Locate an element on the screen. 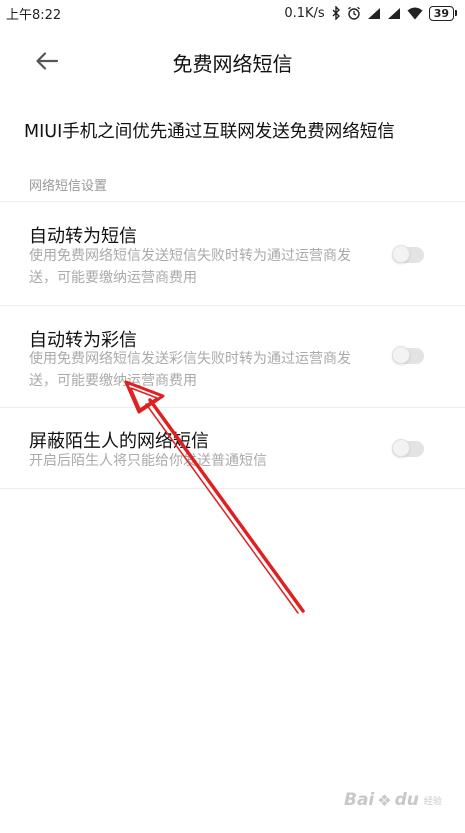  setting-description: 使用免费网络短信发送彩信失败时转为通过运营商发送，可能要缴纳运营商费用 is located at coordinates (190, 370).